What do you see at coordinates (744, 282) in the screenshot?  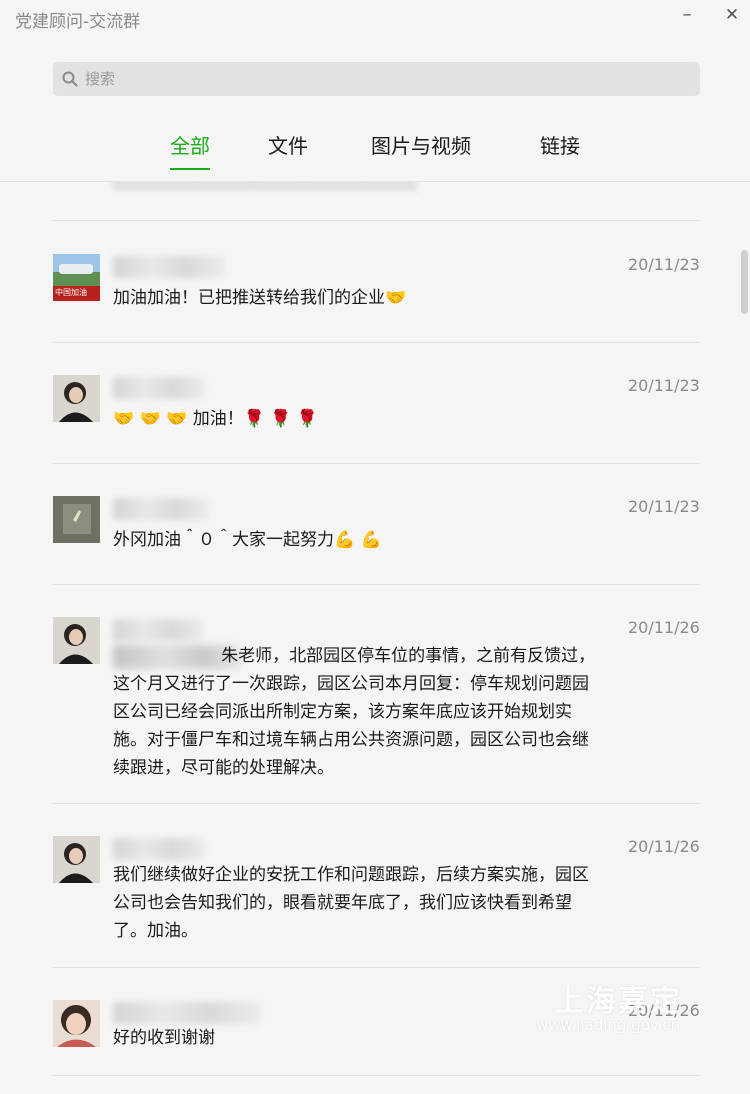 I see `scrollbar` at bounding box center [744, 282].